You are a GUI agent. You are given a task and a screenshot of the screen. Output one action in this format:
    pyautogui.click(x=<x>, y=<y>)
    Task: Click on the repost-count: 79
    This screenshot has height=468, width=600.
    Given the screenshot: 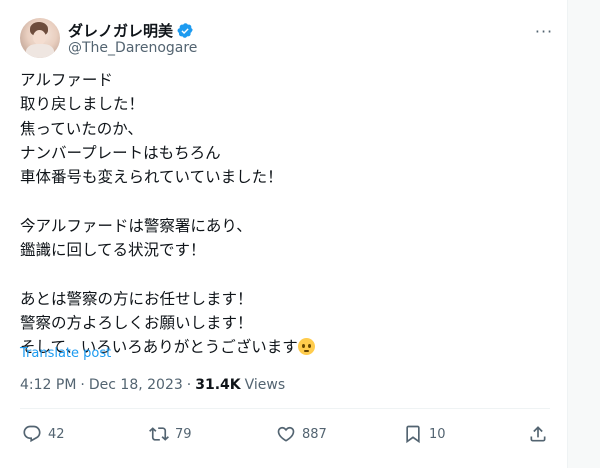 What is the action you would take?
    pyautogui.click(x=183, y=434)
    